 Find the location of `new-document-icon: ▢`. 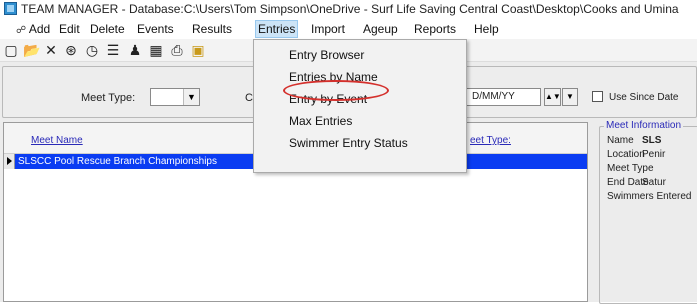

new-document-icon: ▢ is located at coordinates (11, 50).